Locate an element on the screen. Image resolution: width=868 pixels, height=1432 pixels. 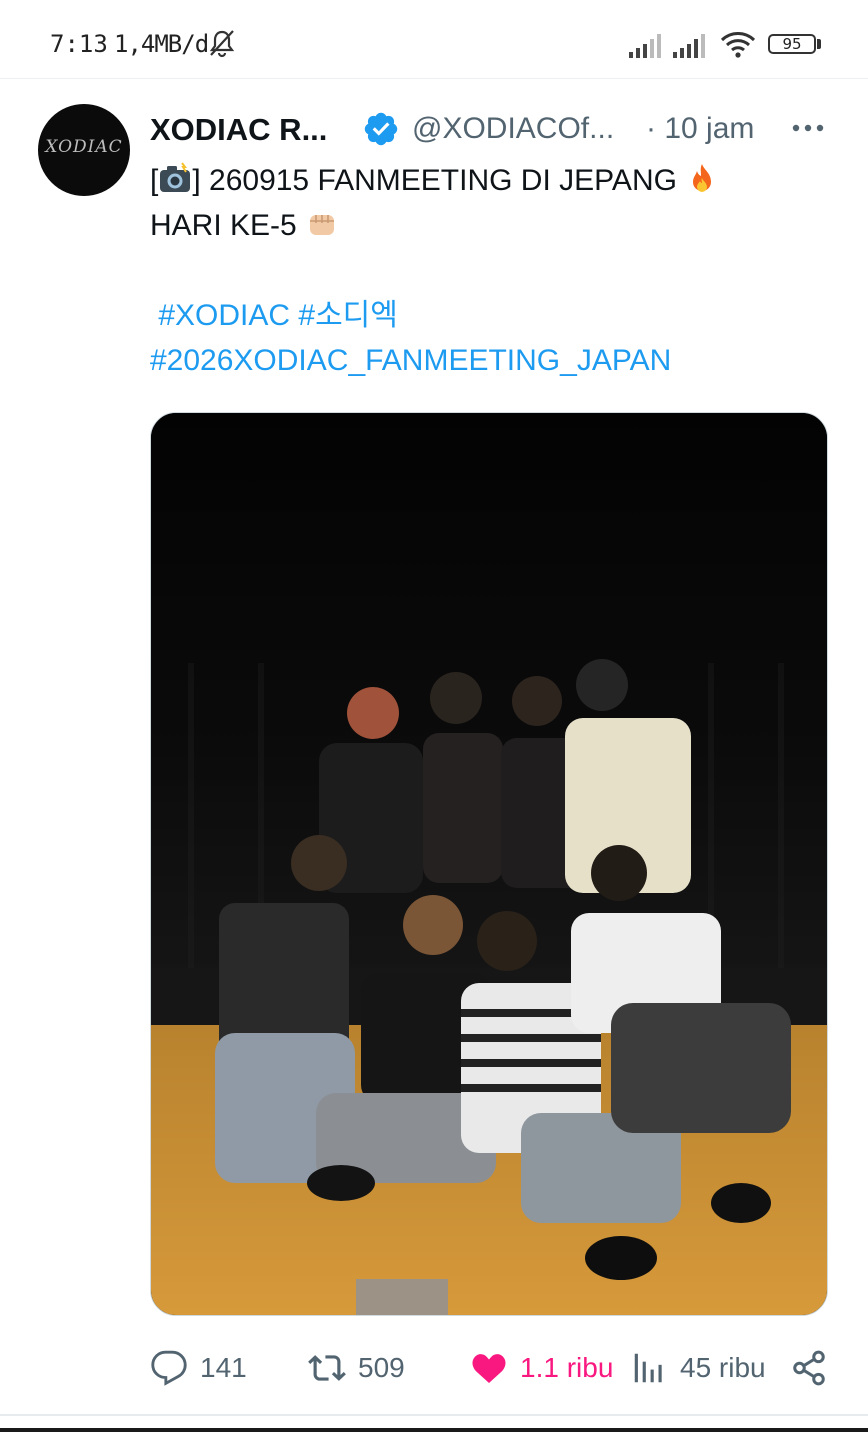
status-bar: 7:13 1,4MB/d 95 is located at coordinates (434, 39).